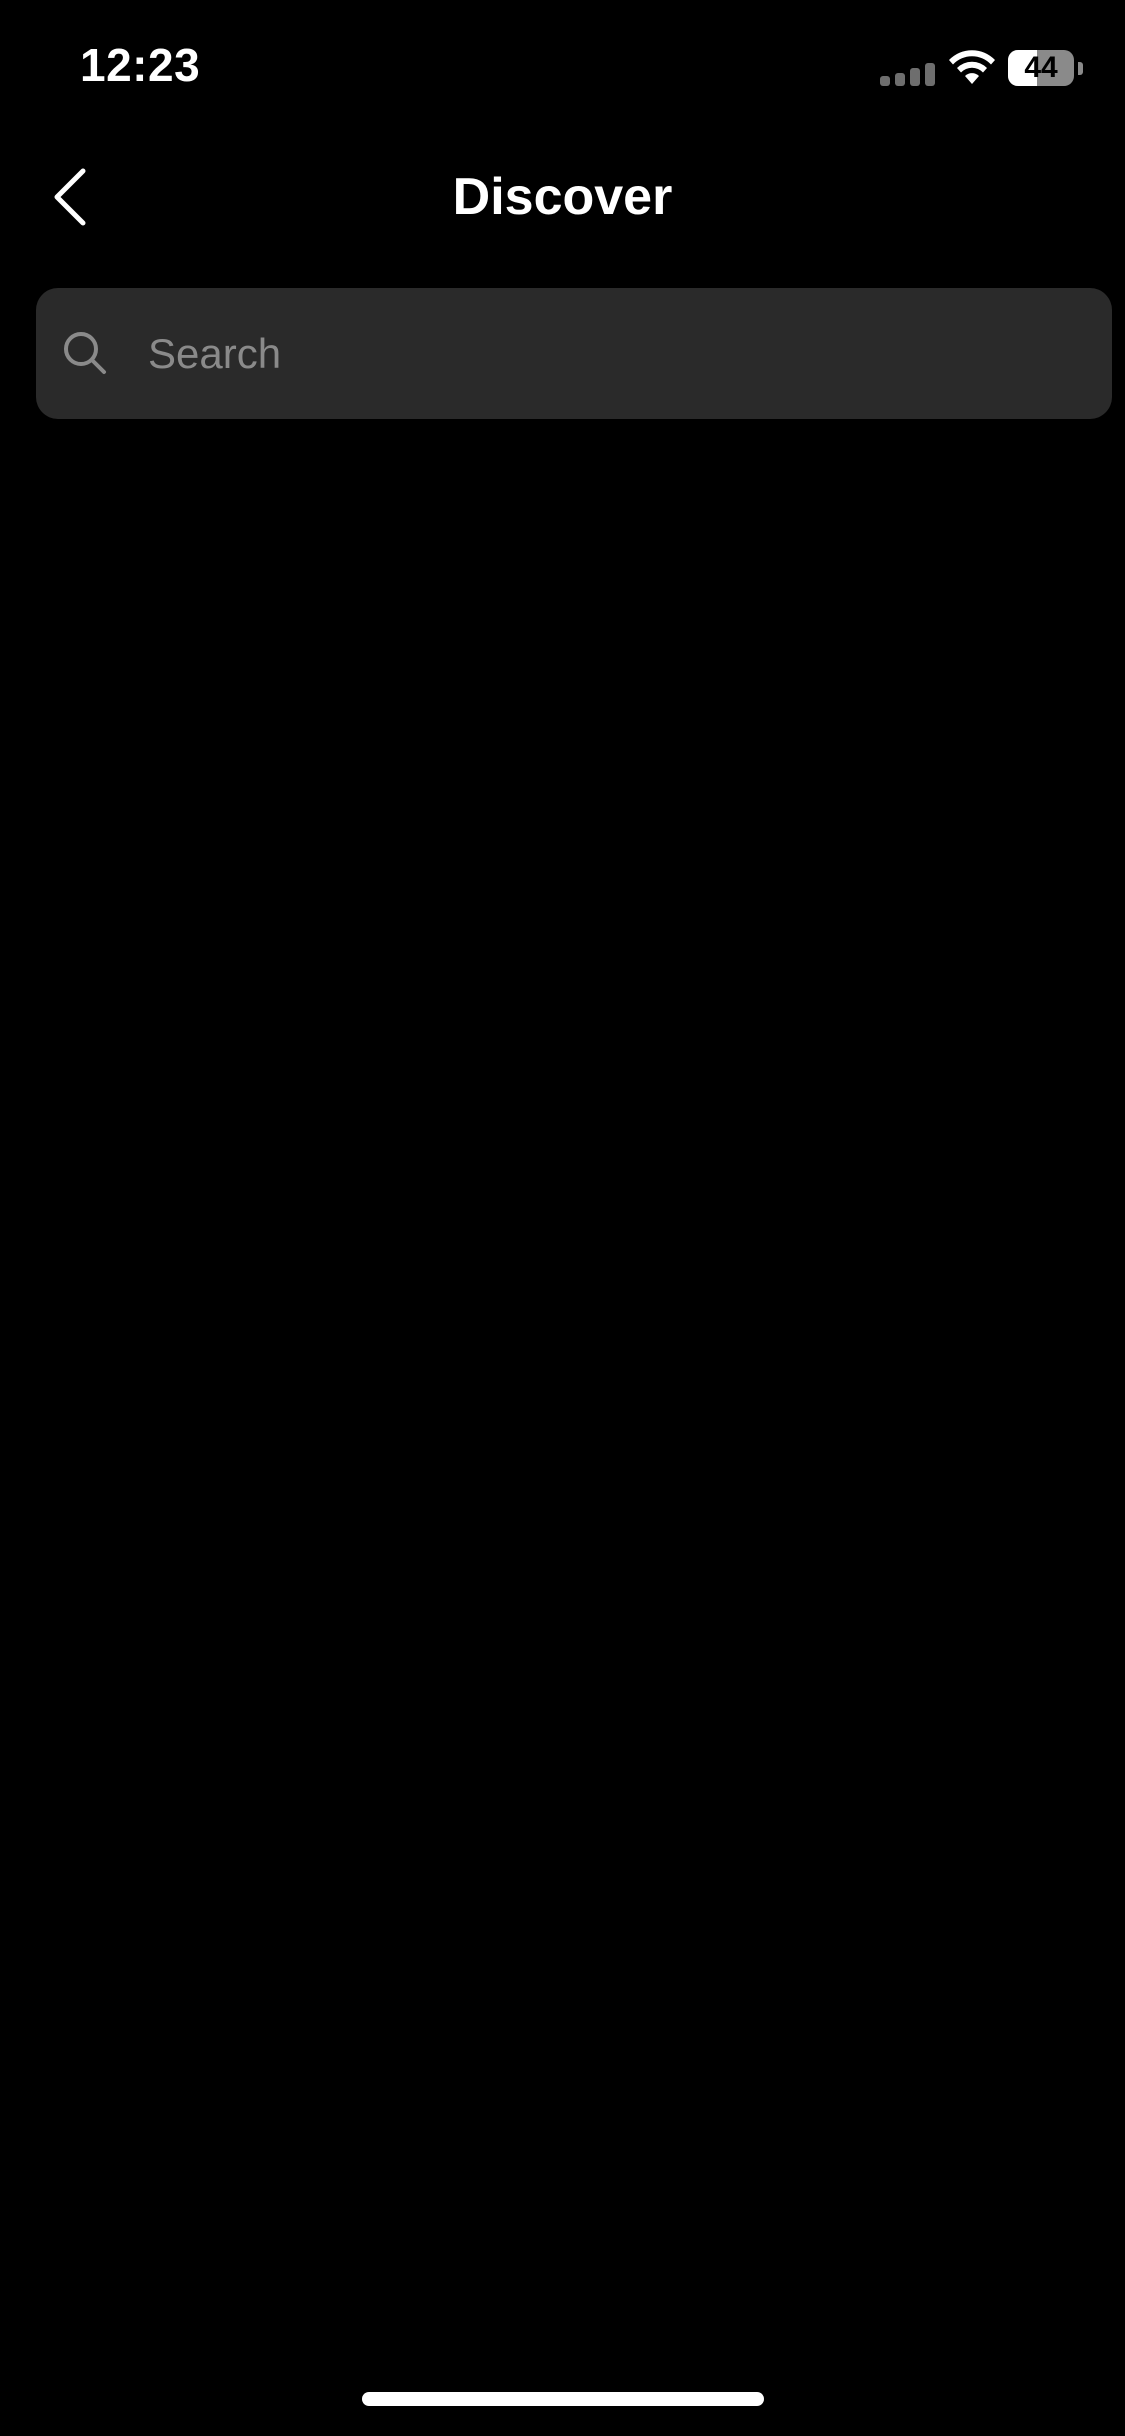 The height and width of the screenshot is (2436, 1125). What do you see at coordinates (907, 74) in the screenshot?
I see `cellular-signal-icon` at bounding box center [907, 74].